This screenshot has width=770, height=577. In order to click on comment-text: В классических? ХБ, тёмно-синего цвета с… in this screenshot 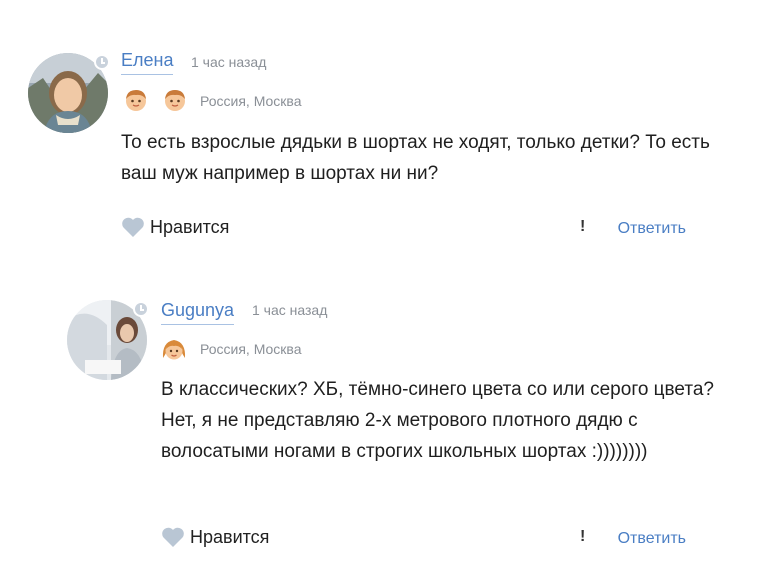, I will do `click(437, 420)`.